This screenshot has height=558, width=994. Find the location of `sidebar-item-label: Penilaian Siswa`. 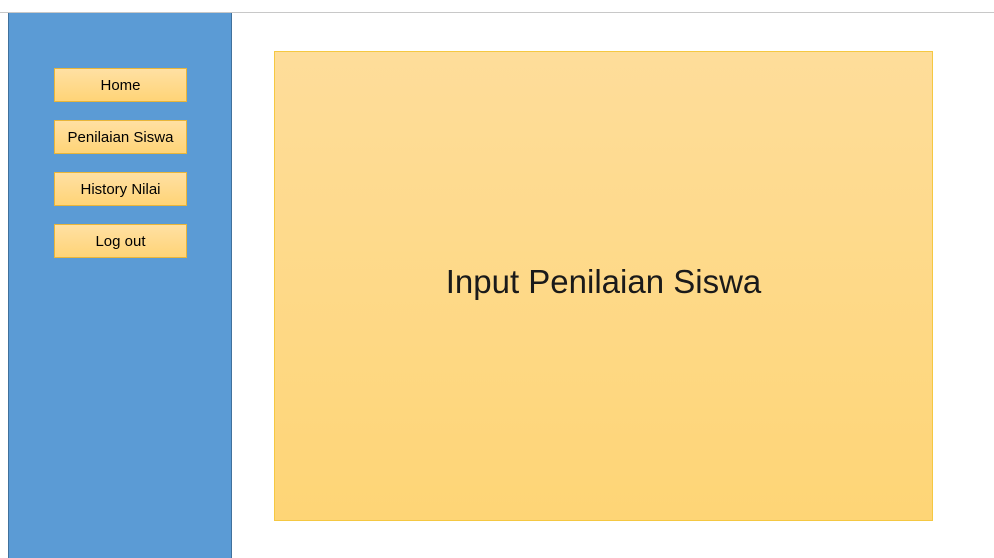

sidebar-item-label: Penilaian Siswa is located at coordinates (120, 137).